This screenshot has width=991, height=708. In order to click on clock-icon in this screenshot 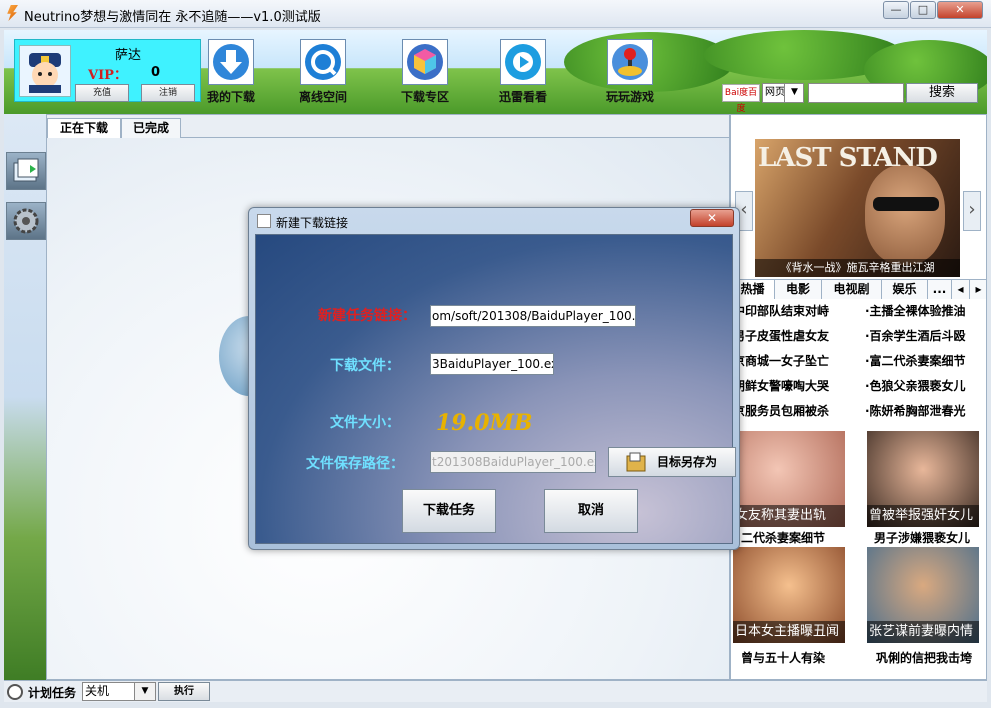, I will do `click(15, 692)`.